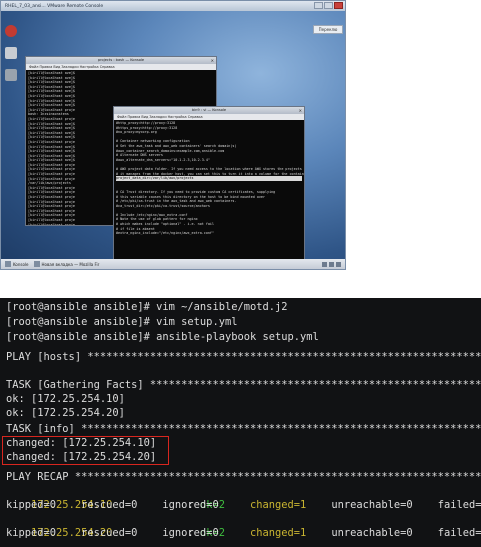  I want to click on volume-icon, so click(331, 264).